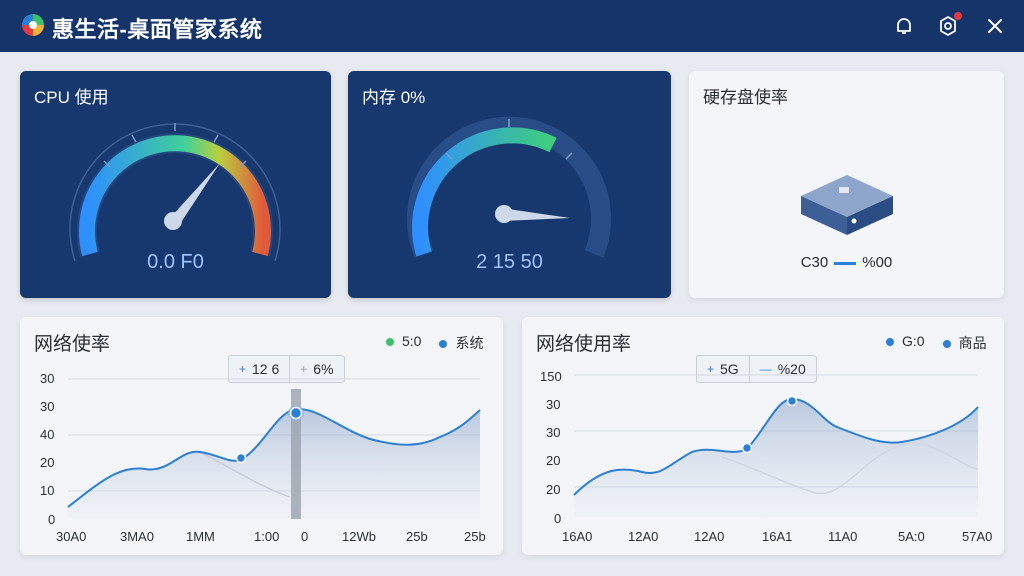 This screenshot has width=1024, height=576. Describe the element at coordinates (267, 536) in the screenshot. I see `x-tick: 1:00` at that location.